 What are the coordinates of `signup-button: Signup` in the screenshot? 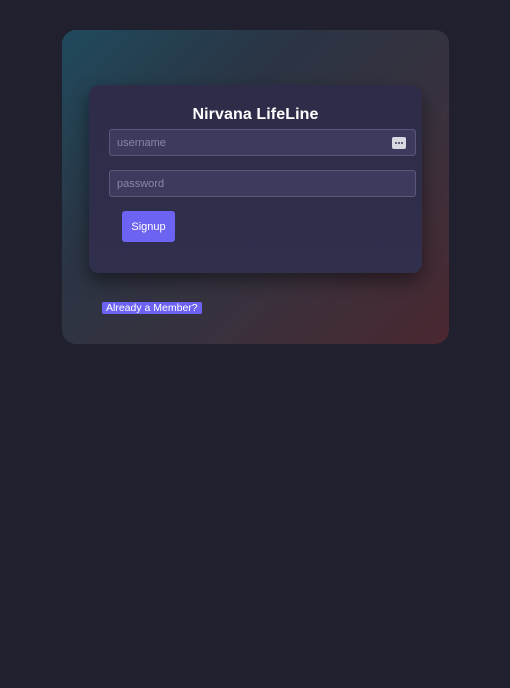 It's located at (148, 226).